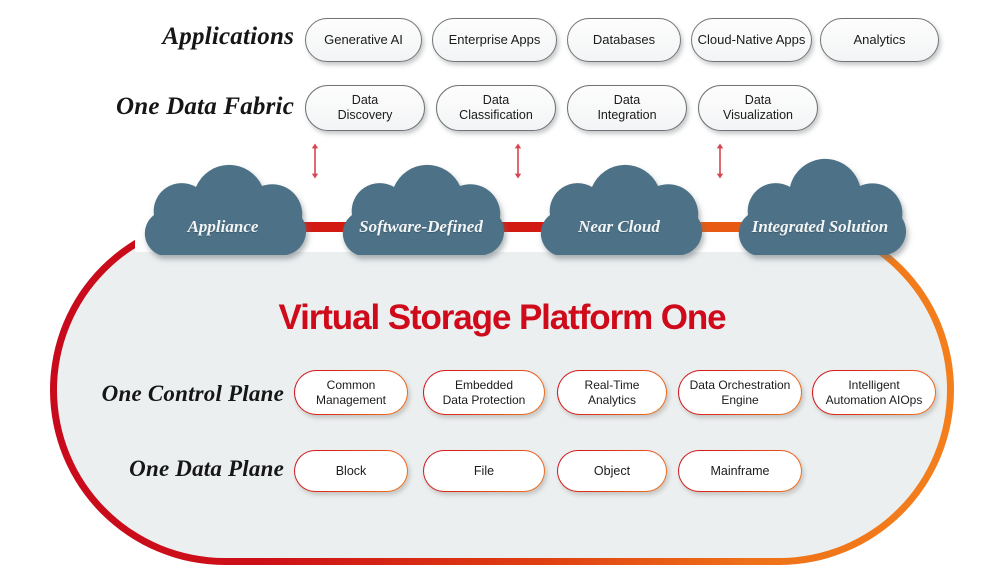  I want to click on application-pill-databases: Databases, so click(624, 40).